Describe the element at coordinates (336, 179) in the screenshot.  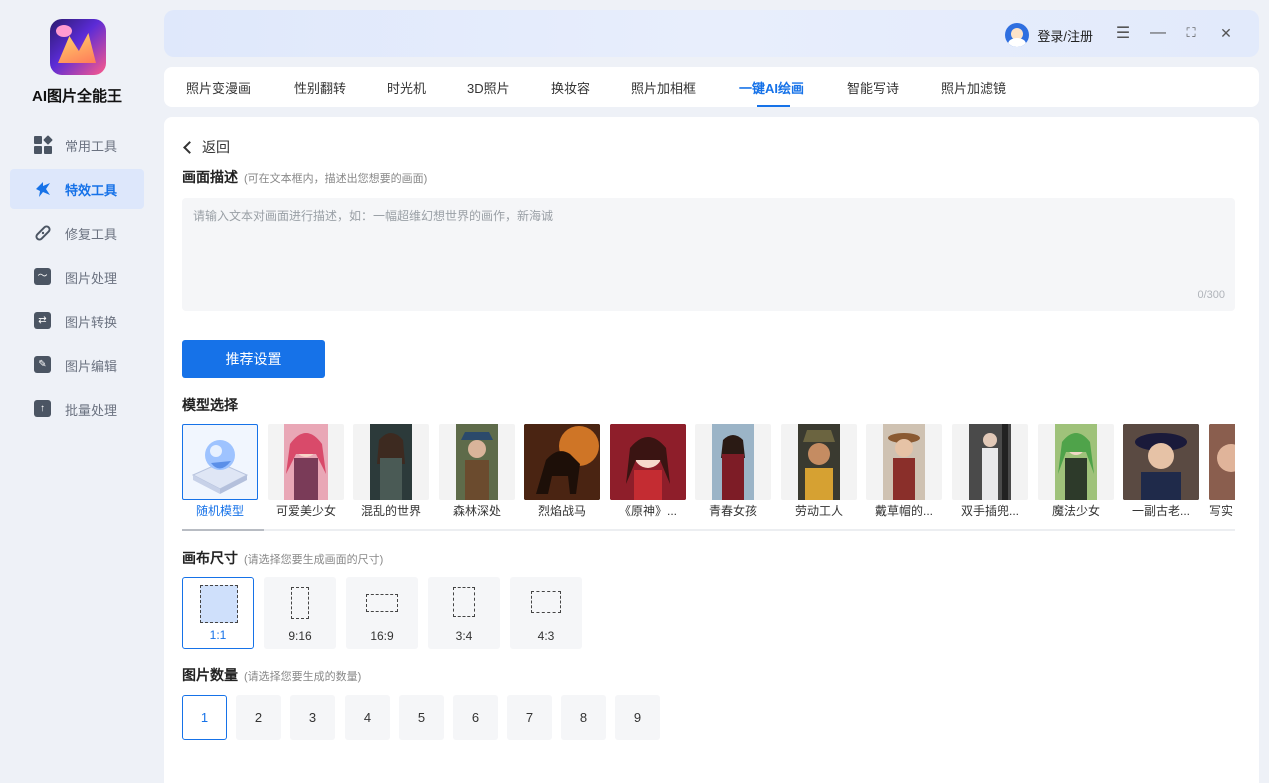
I see `desc-hint: (可在文本框内，描述出您想要的画面)` at that location.